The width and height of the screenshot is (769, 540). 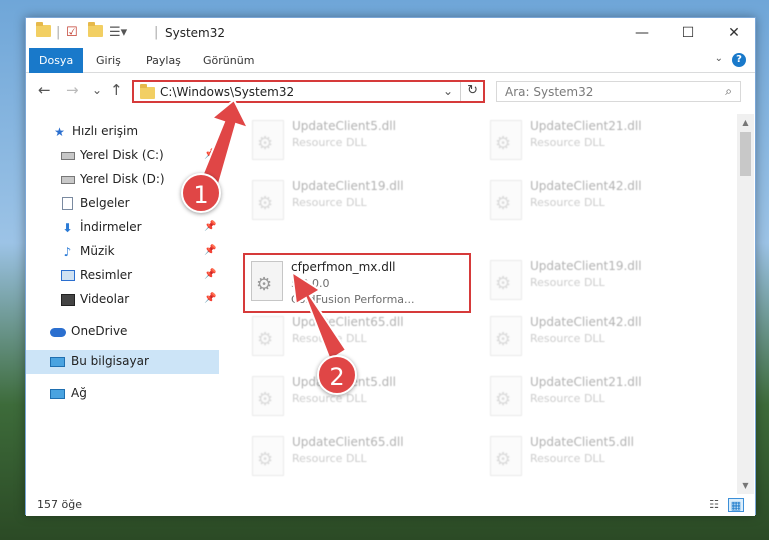 I want to click on window-title: System32, so click(x=195, y=33).